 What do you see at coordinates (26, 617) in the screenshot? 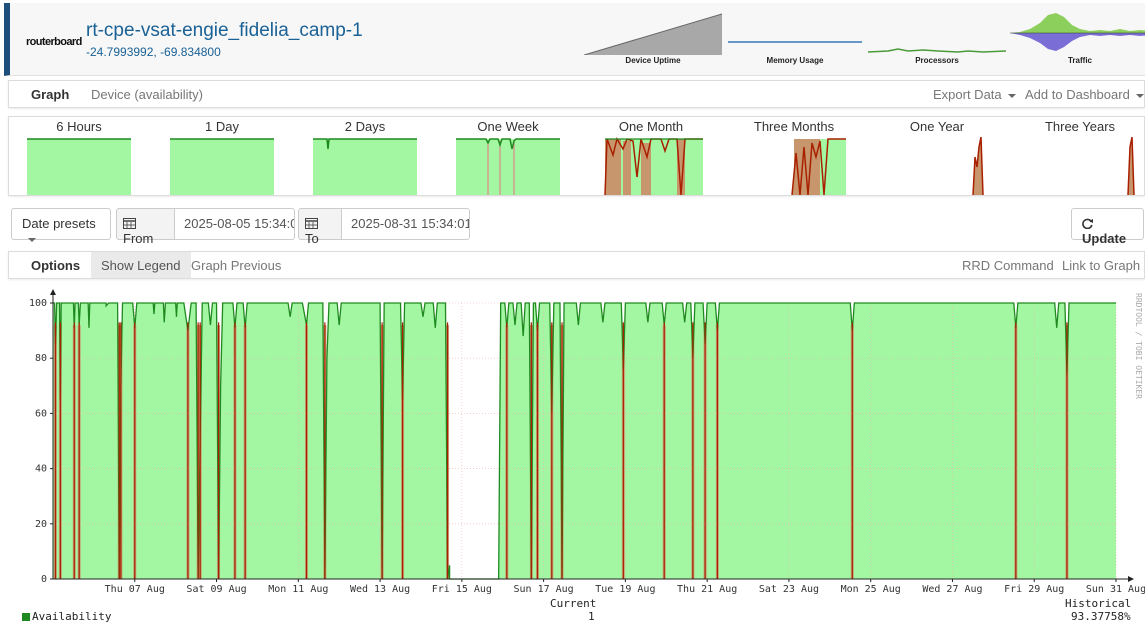
I see `legend-swatch` at bounding box center [26, 617].